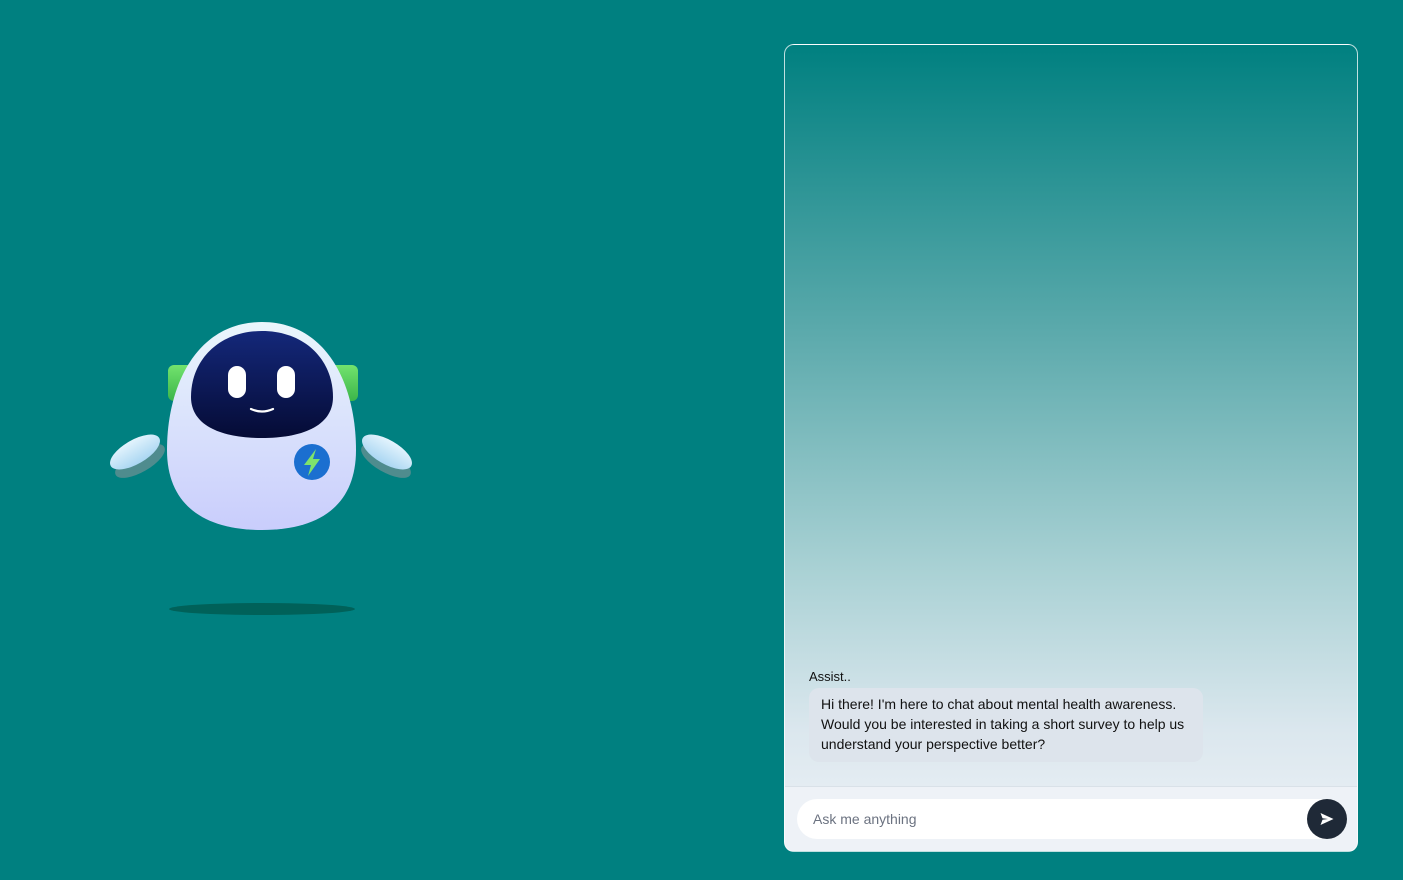  I want to click on robot-shadow, so click(262, 609).